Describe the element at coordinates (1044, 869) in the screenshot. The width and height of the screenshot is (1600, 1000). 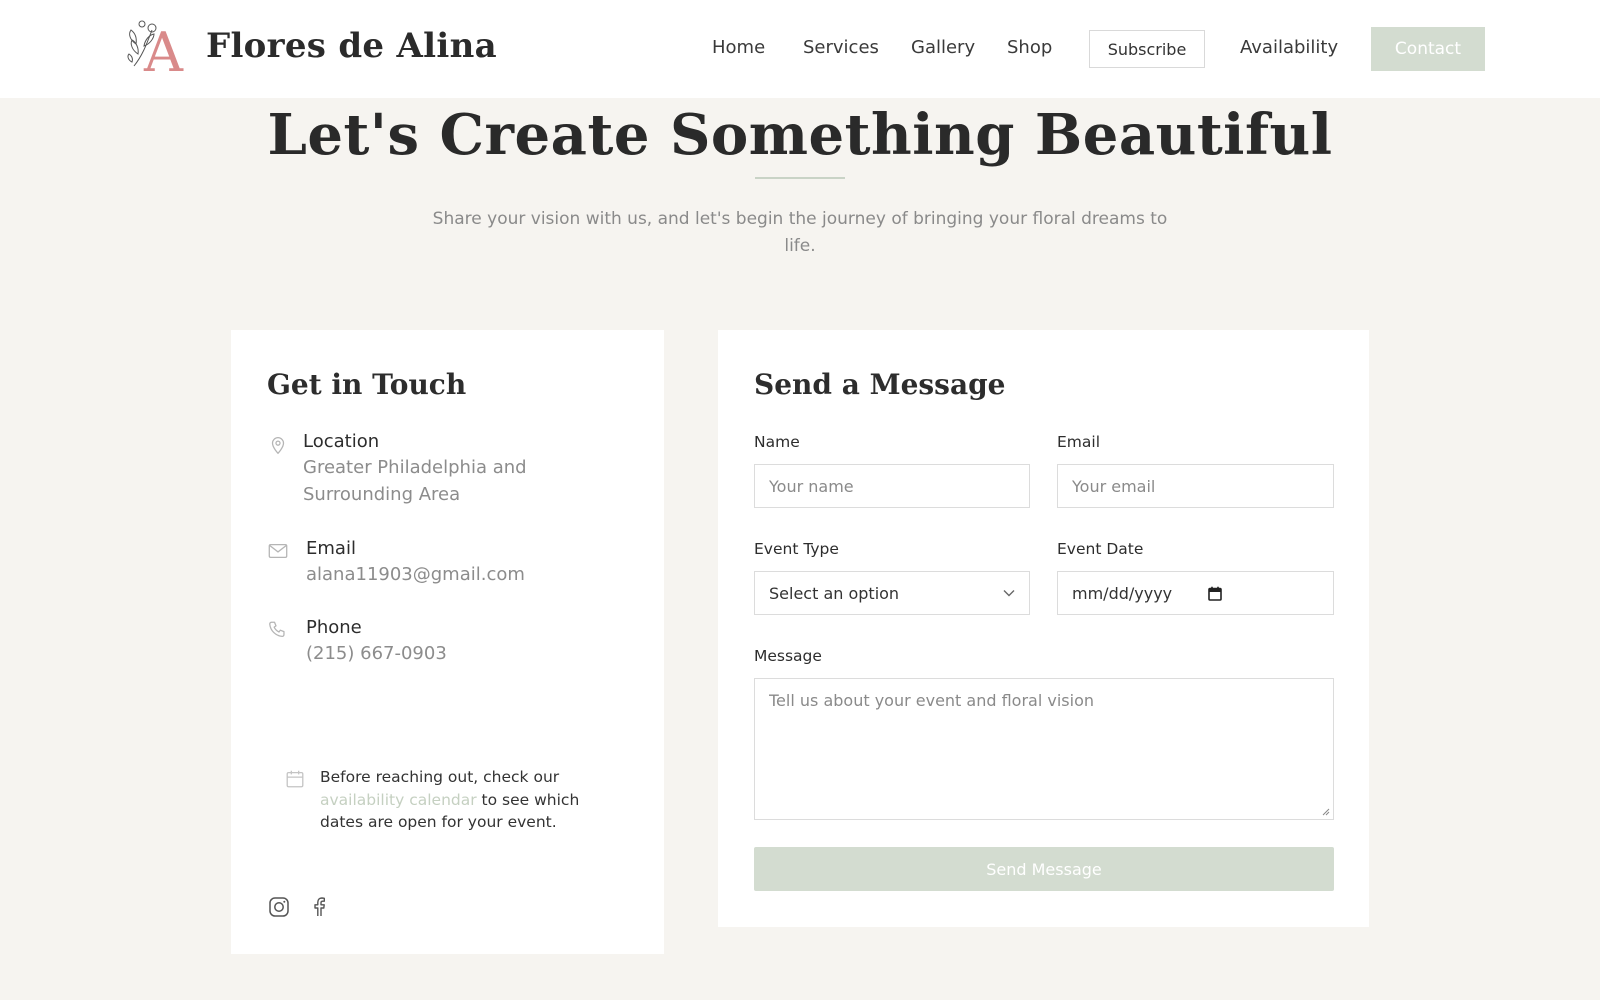
I see `send-message-button: Send Message` at that location.